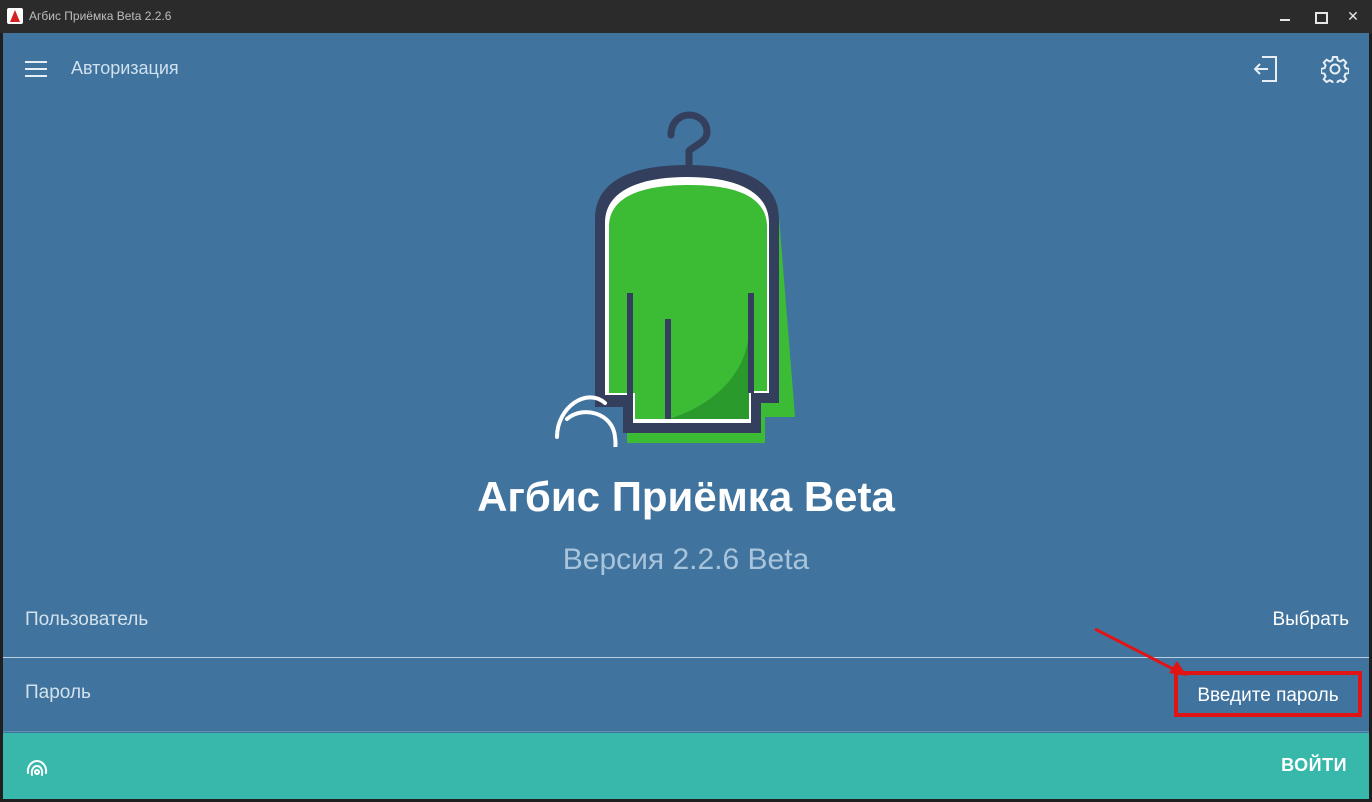  I want to click on password-placeholder: Введите пароль, so click(1268, 695).